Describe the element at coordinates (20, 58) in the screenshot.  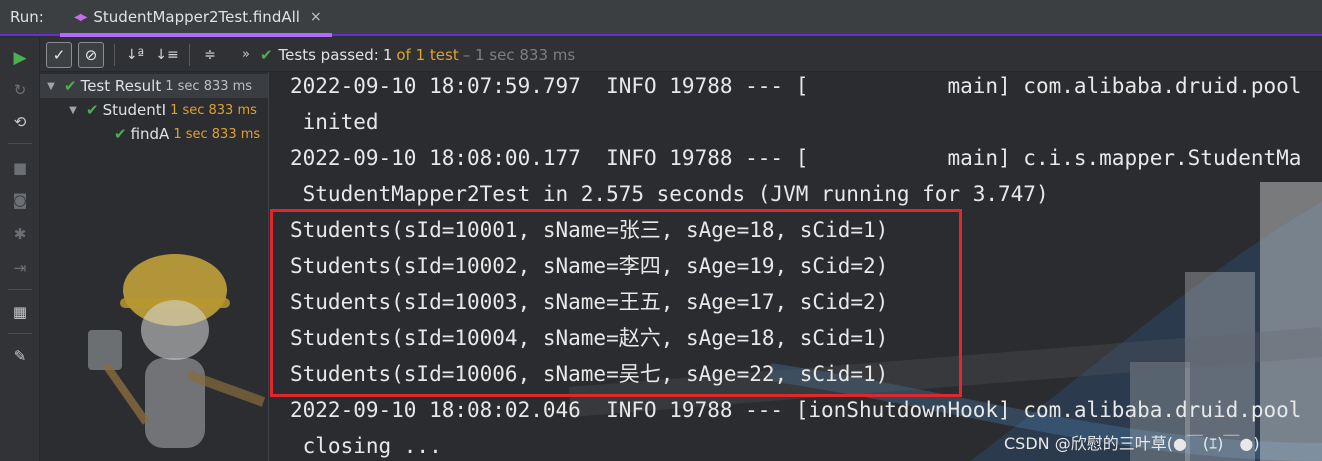
I see `play-icon: ▶` at that location.